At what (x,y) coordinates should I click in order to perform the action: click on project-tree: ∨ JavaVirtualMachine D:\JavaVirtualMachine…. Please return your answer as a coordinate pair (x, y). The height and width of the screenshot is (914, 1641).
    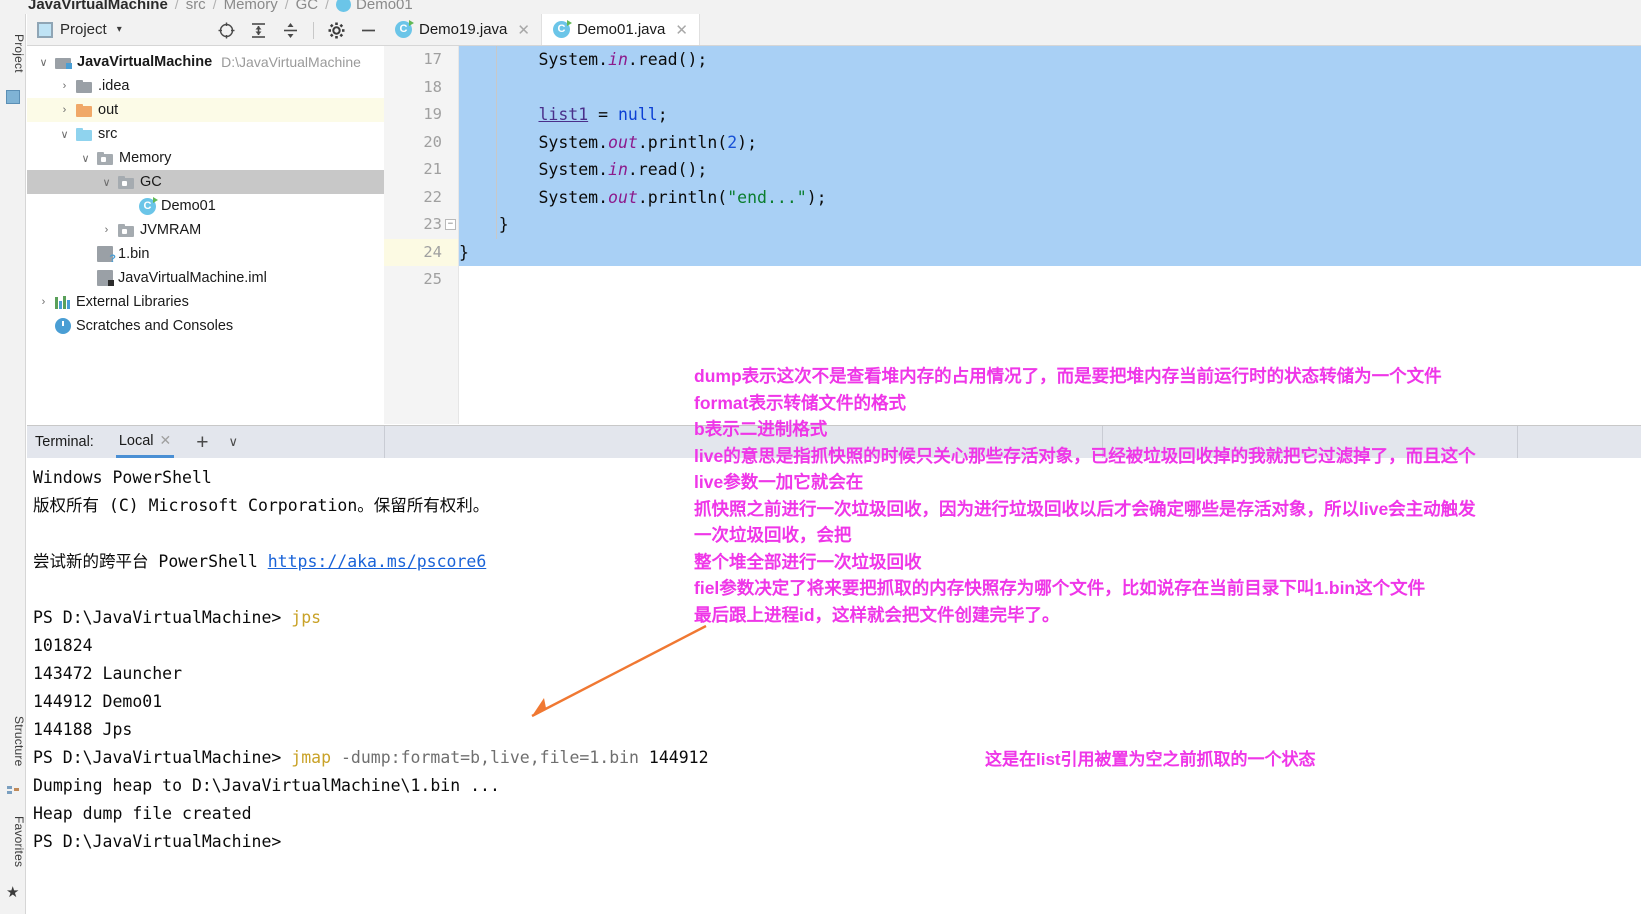
    Looking at the image, I should click on (205, 235).